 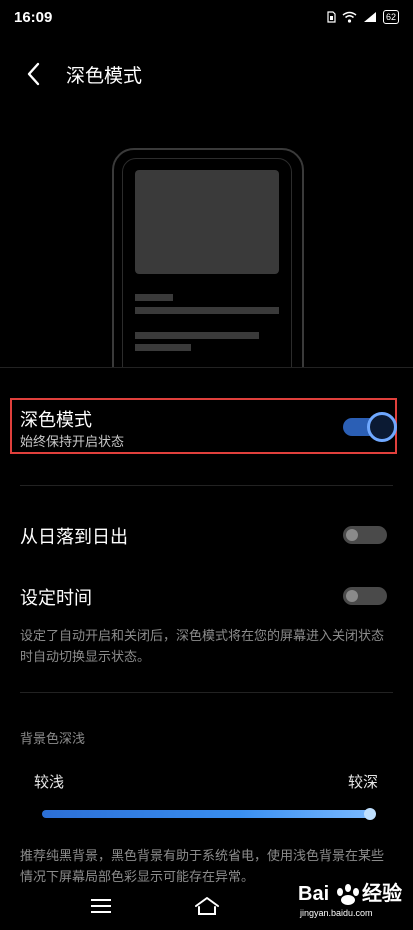 I want to click on status-icons: 62, so click(x=363, y=17).